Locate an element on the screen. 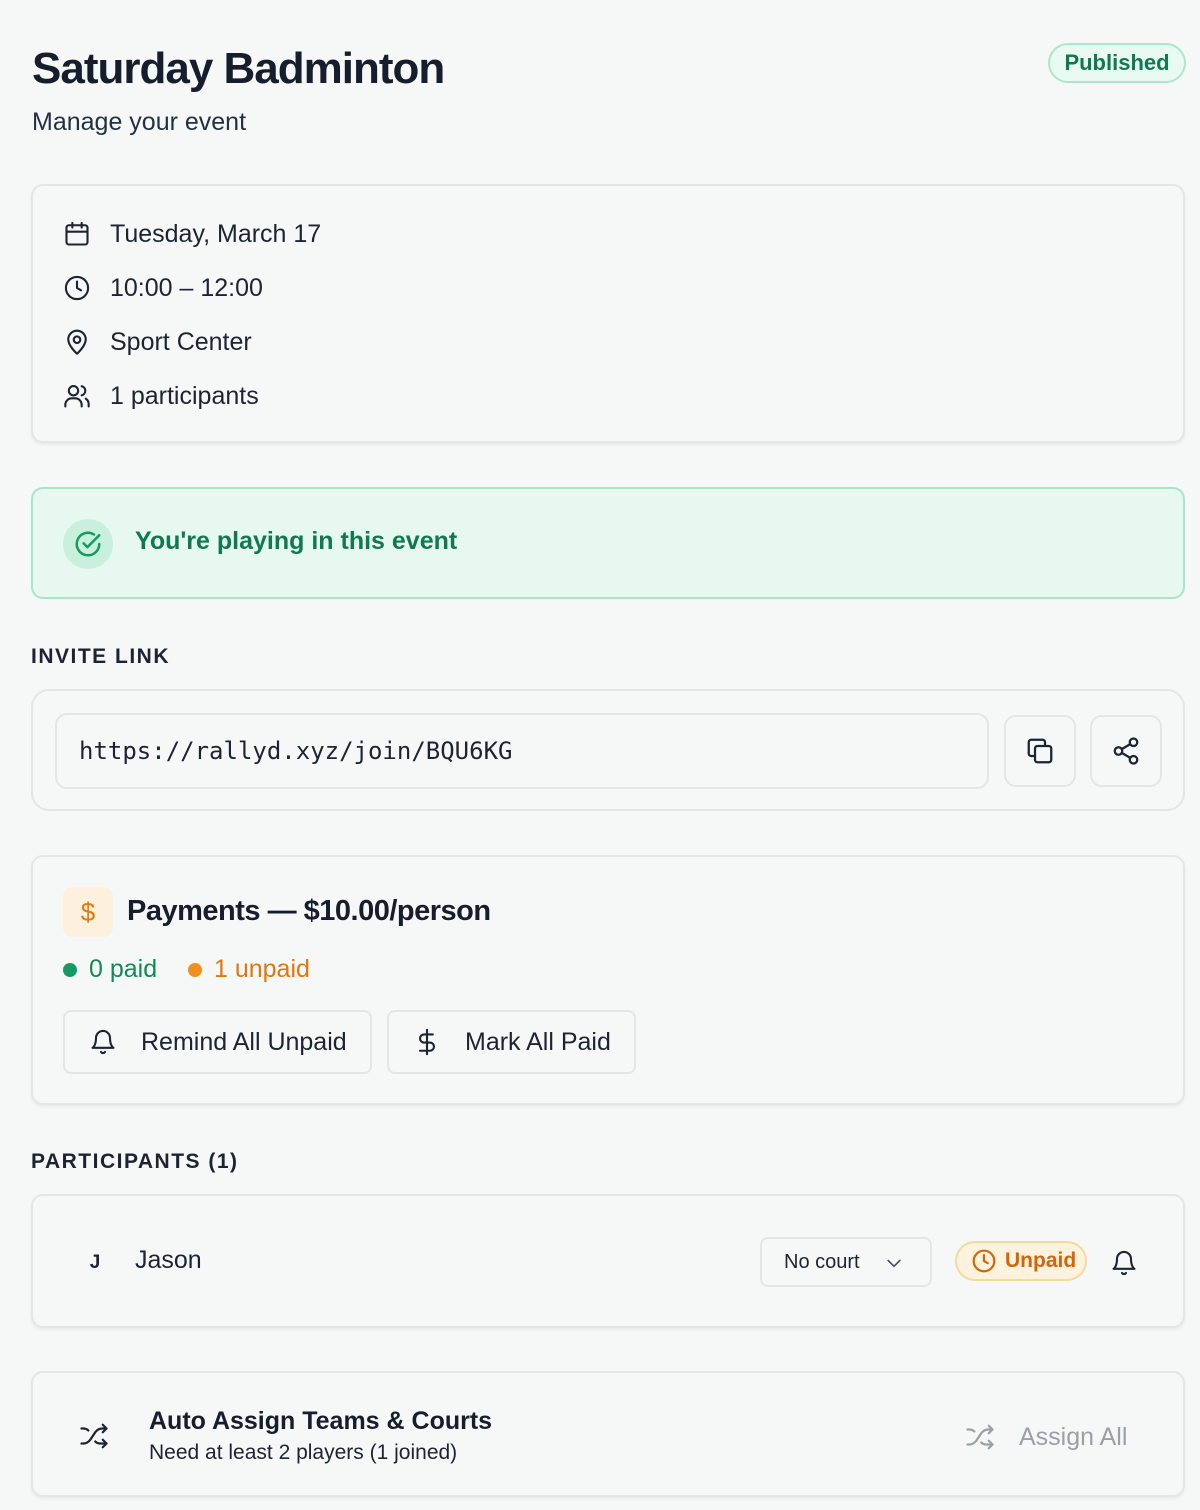  detail-location: Sport Center is located at coordinates (157, 342).